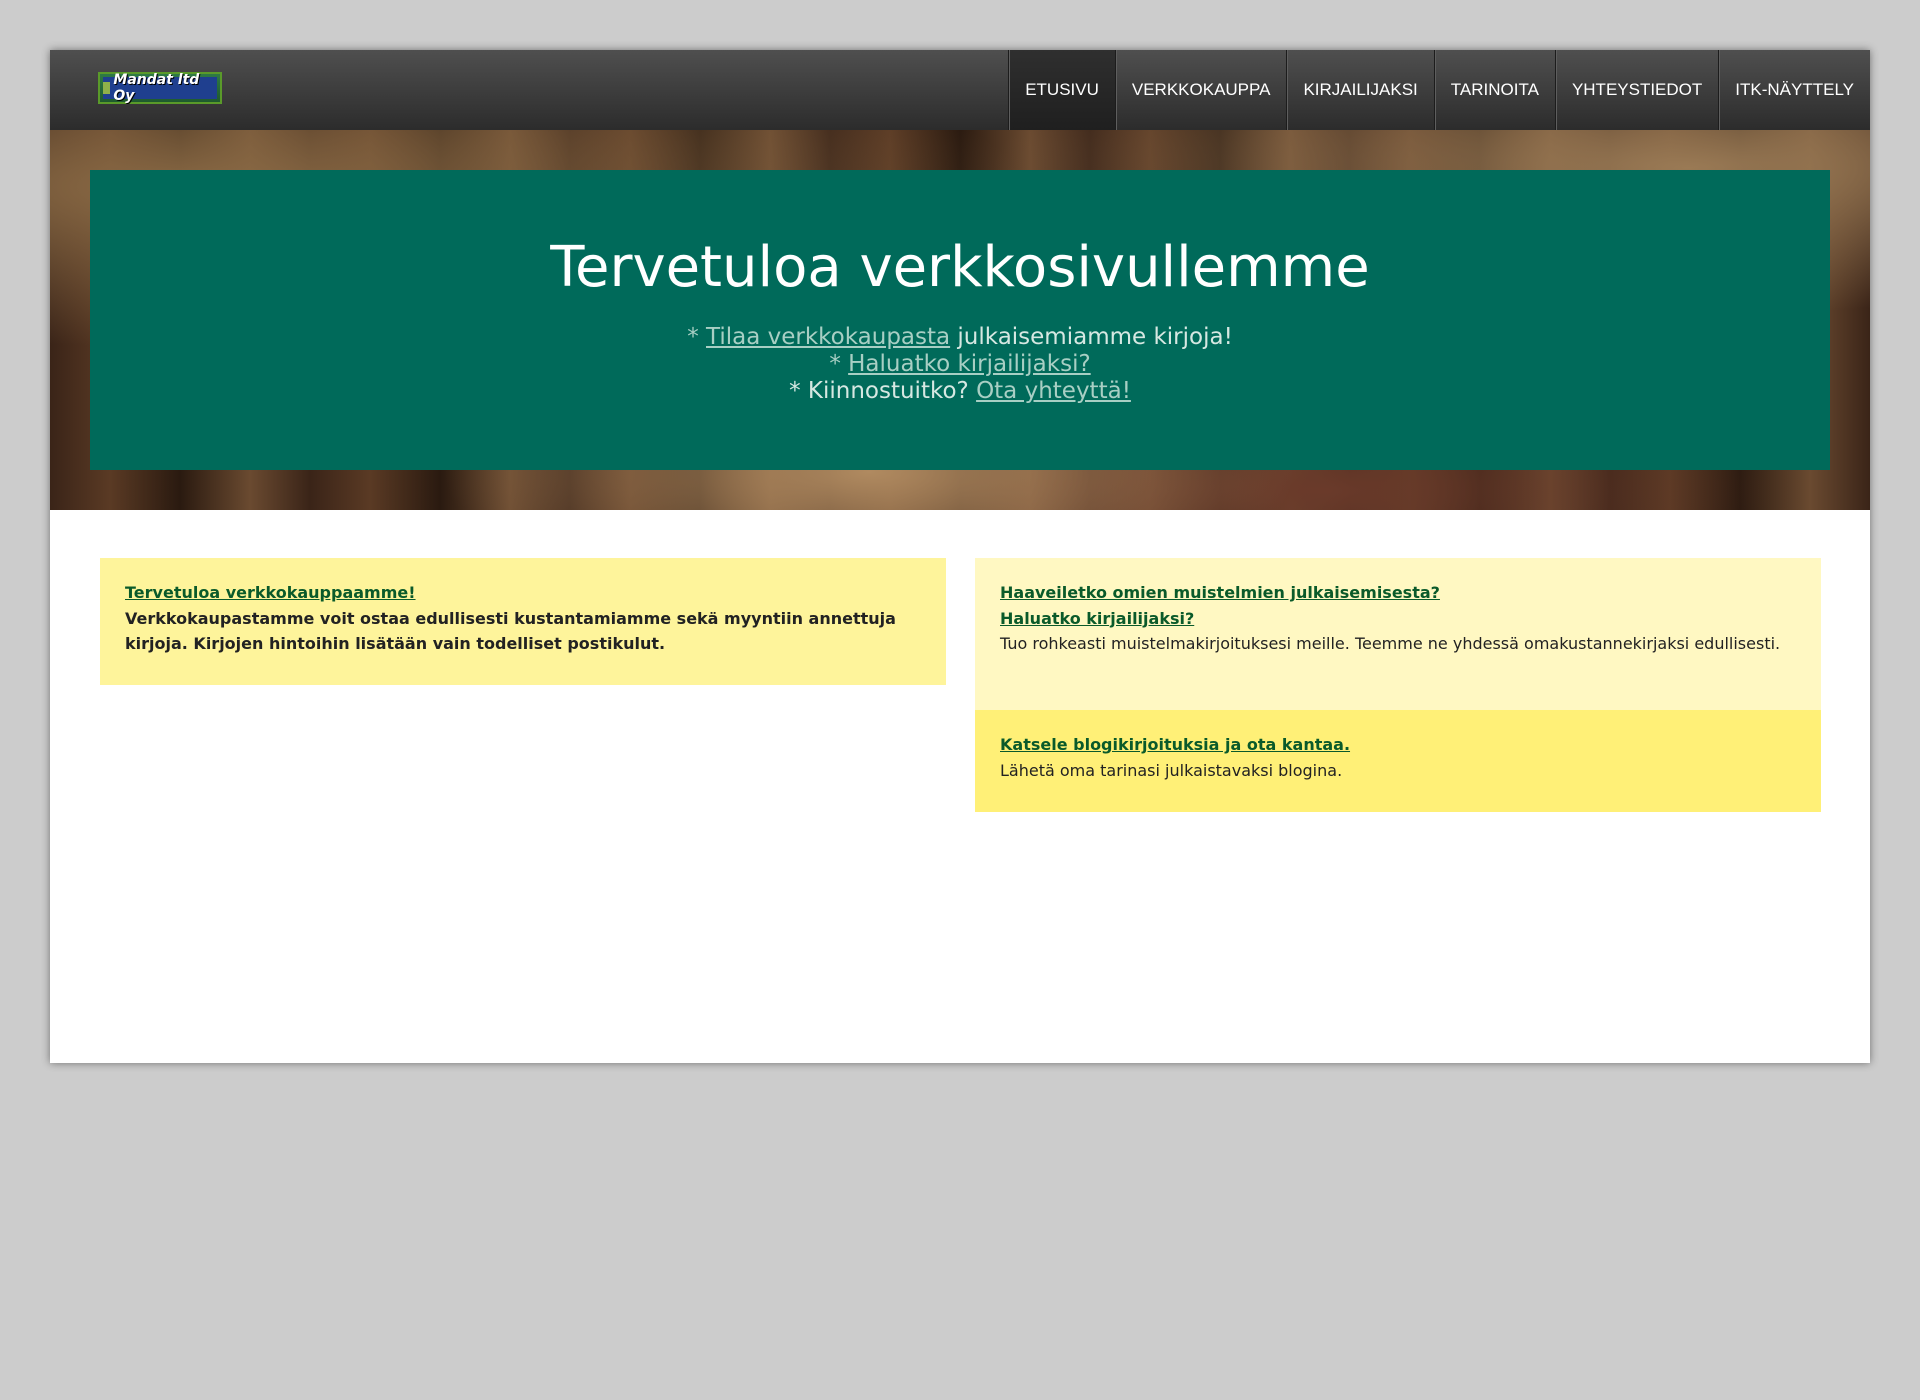 This screenshot has width=1920, height=1400. I want to click on site-logo: Mandat ltd Oy, so click(160, 88).